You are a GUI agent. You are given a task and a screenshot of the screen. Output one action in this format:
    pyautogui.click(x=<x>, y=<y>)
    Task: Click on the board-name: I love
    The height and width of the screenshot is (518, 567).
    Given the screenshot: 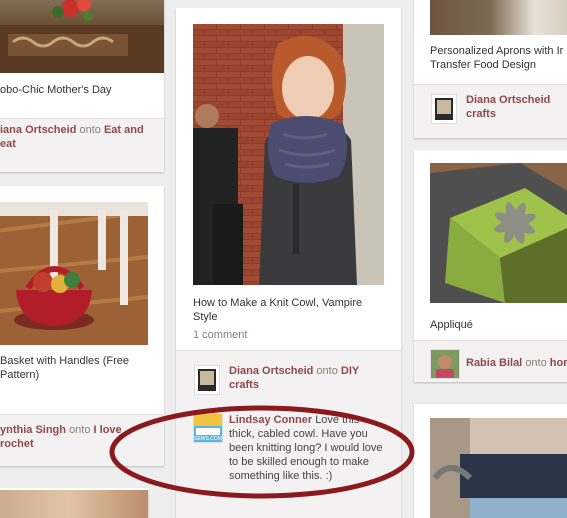 What is the action you would take?
    pyautogui.click(x=108, y=430)
    